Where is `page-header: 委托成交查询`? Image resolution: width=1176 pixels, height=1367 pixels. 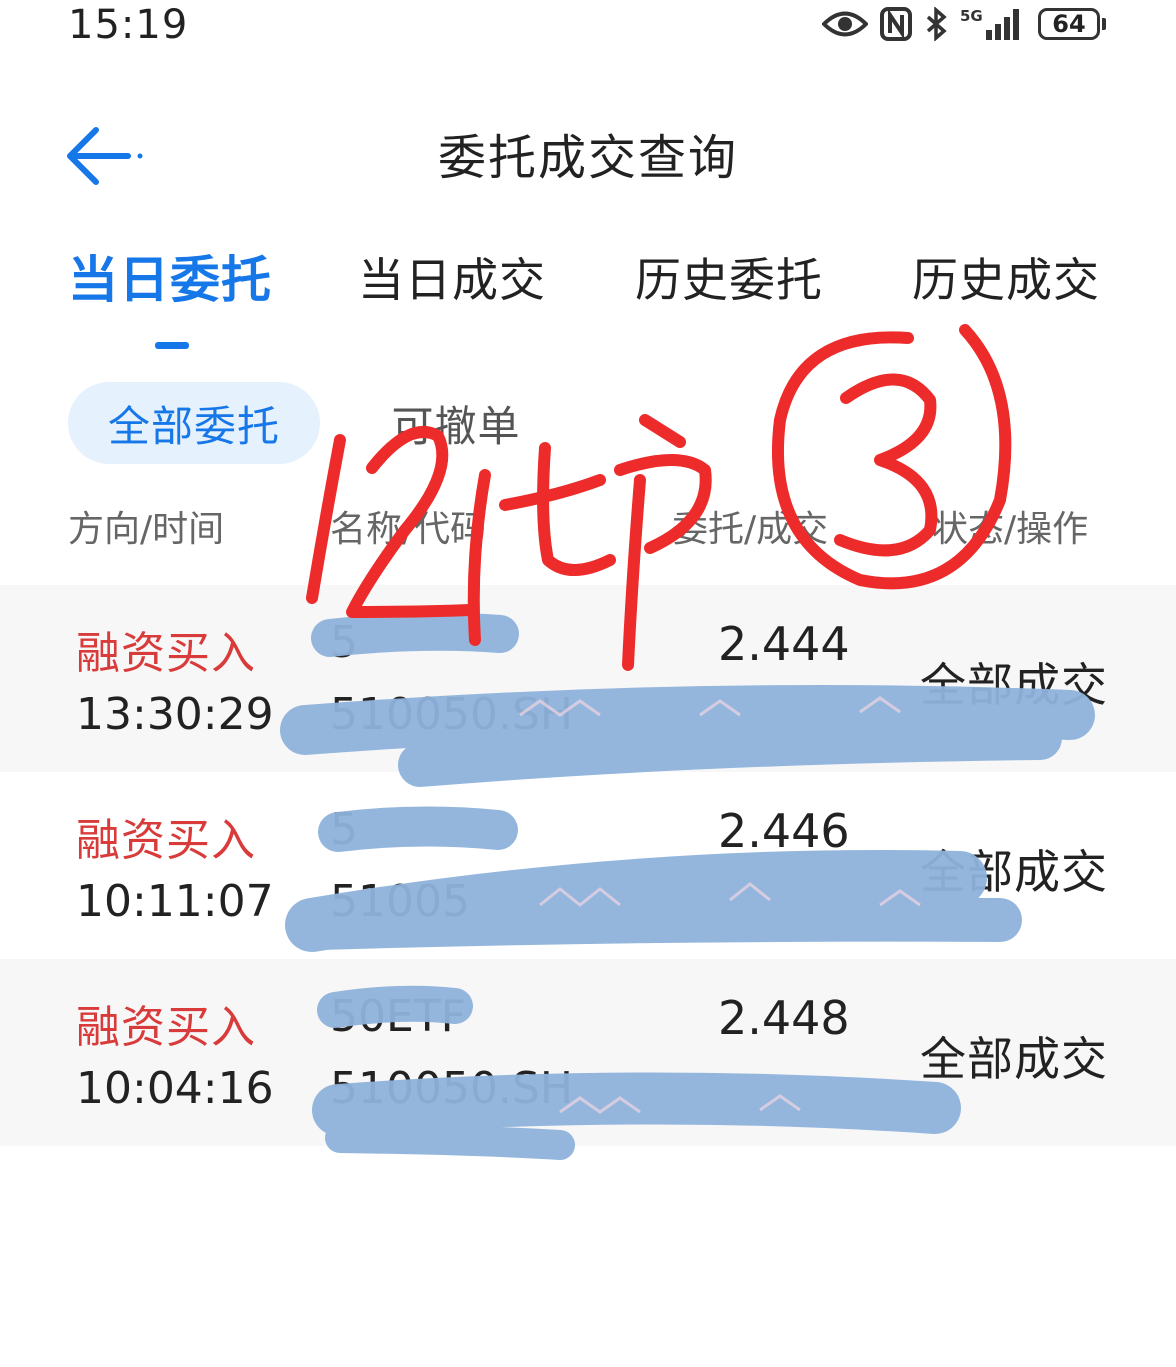
page-header: 委托成交查询 is located at coordinates (588, 148).